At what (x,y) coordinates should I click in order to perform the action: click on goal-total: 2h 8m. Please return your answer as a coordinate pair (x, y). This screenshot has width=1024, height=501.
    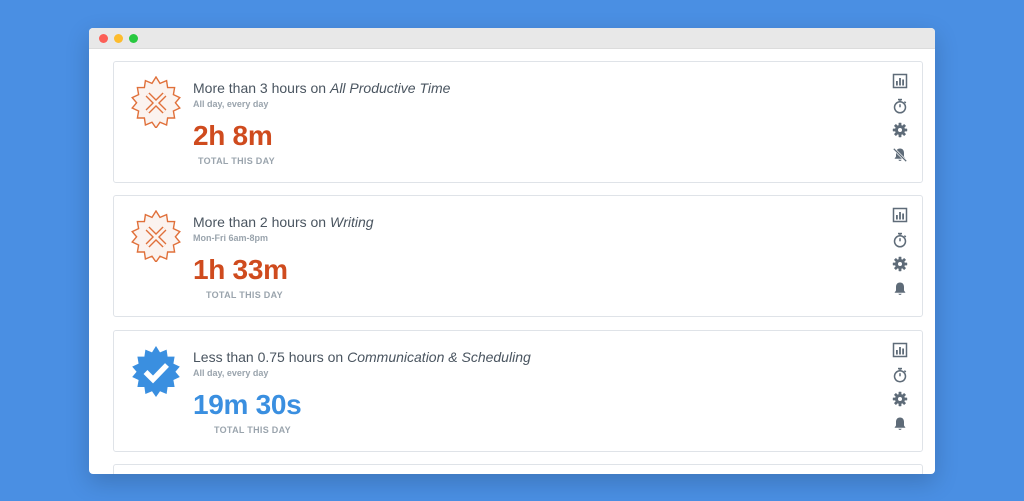
    Looking at the image, I should click on (233, 135).